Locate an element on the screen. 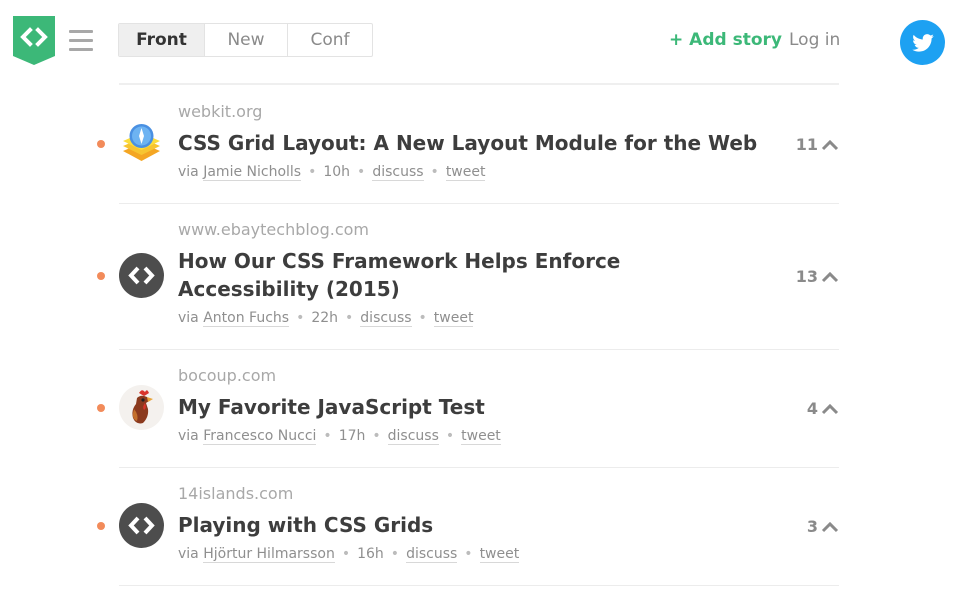 The image size is (961, 594). site-logo is located at coordinates (34, 40).